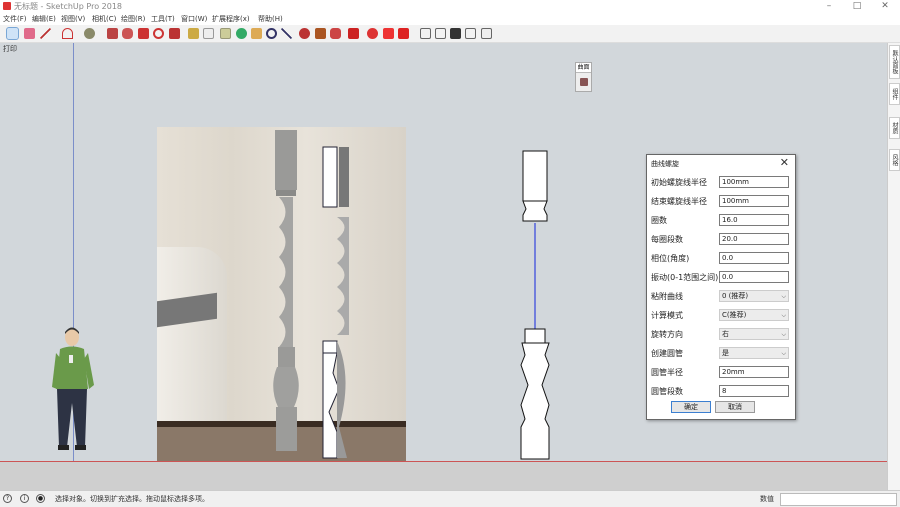  I want to click on right-icon, so click(470, 33).